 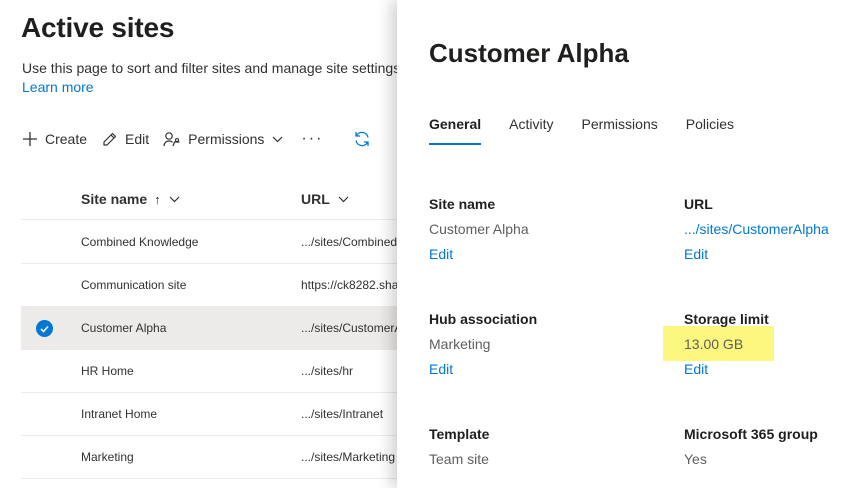 I want to click on field-url: URL .../sites/CustomerAlpha Edit, so click(x=770, y=230).